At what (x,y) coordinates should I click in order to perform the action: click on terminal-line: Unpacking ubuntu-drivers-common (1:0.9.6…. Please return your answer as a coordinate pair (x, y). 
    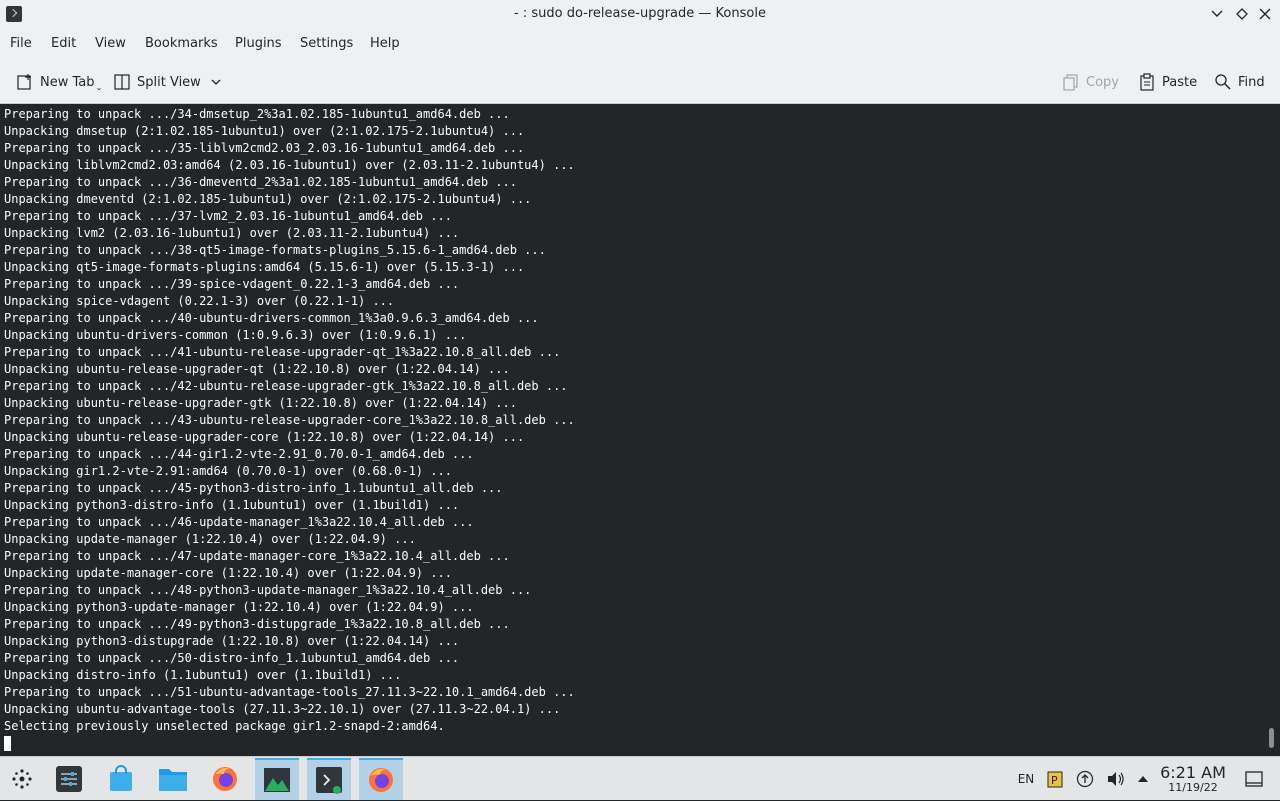
    Looking at the image, I should click on (235, 335).